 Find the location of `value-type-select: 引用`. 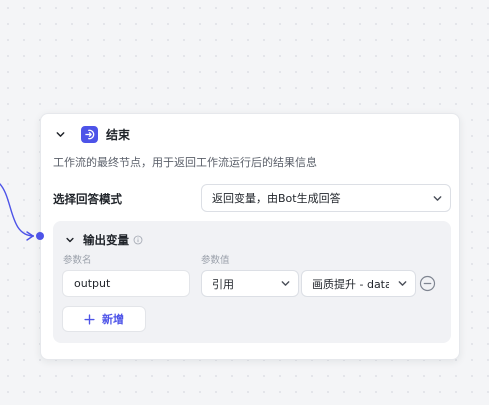

value-type-select: 引用 is located at coordinates (250, 283).